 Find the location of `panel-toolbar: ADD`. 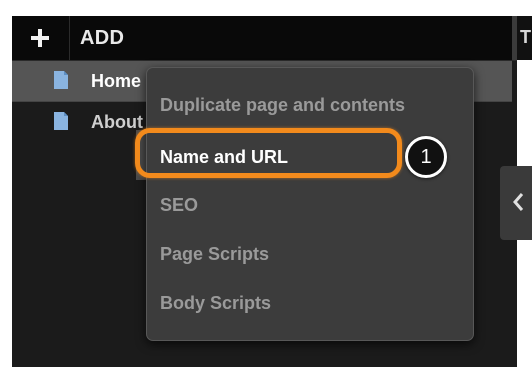

panel-toolbar: ADD is located at coordinates (264, 38).